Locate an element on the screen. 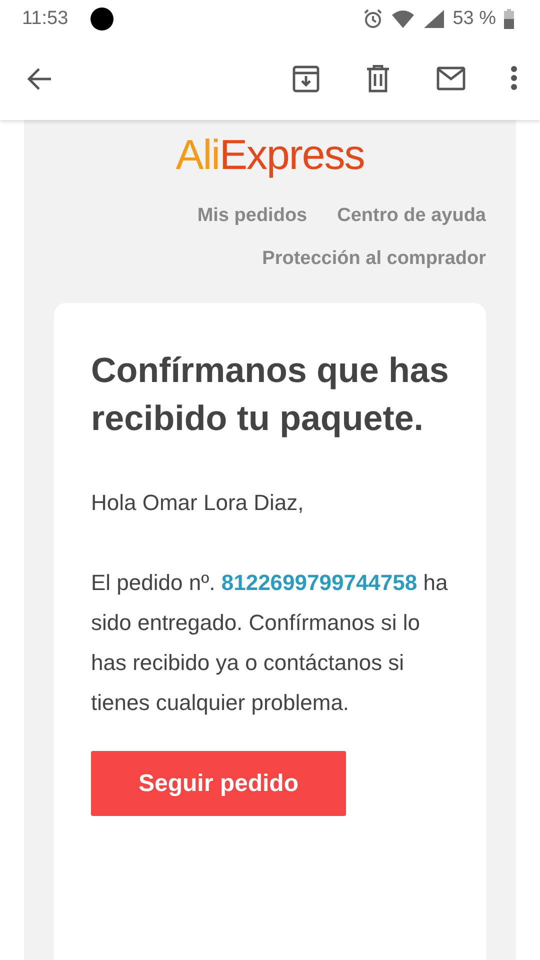 The image size is (540, 960). archive-icon is located at coordinates (306, 79).